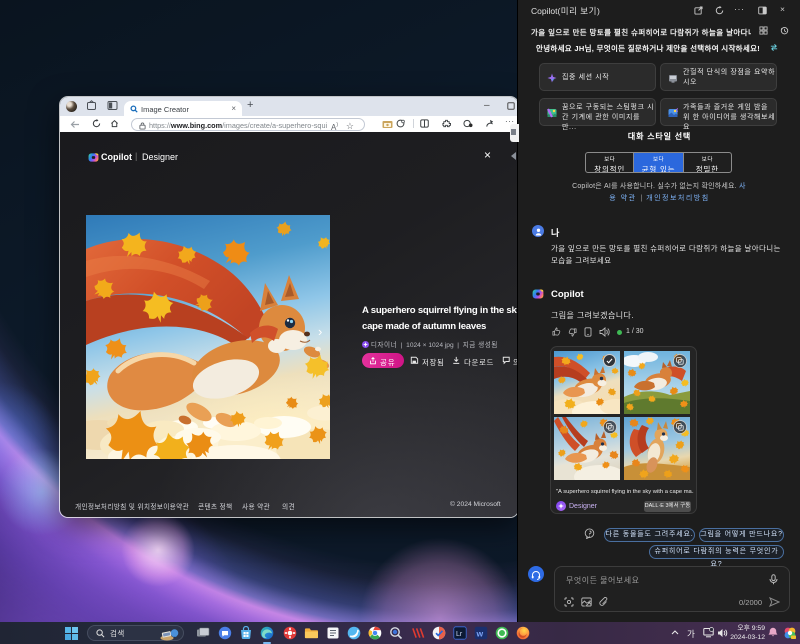  What do you see at coordinates (459, 634) in the screenshot?
I see `svg-text: Lr` at bounding box center [459, 634].